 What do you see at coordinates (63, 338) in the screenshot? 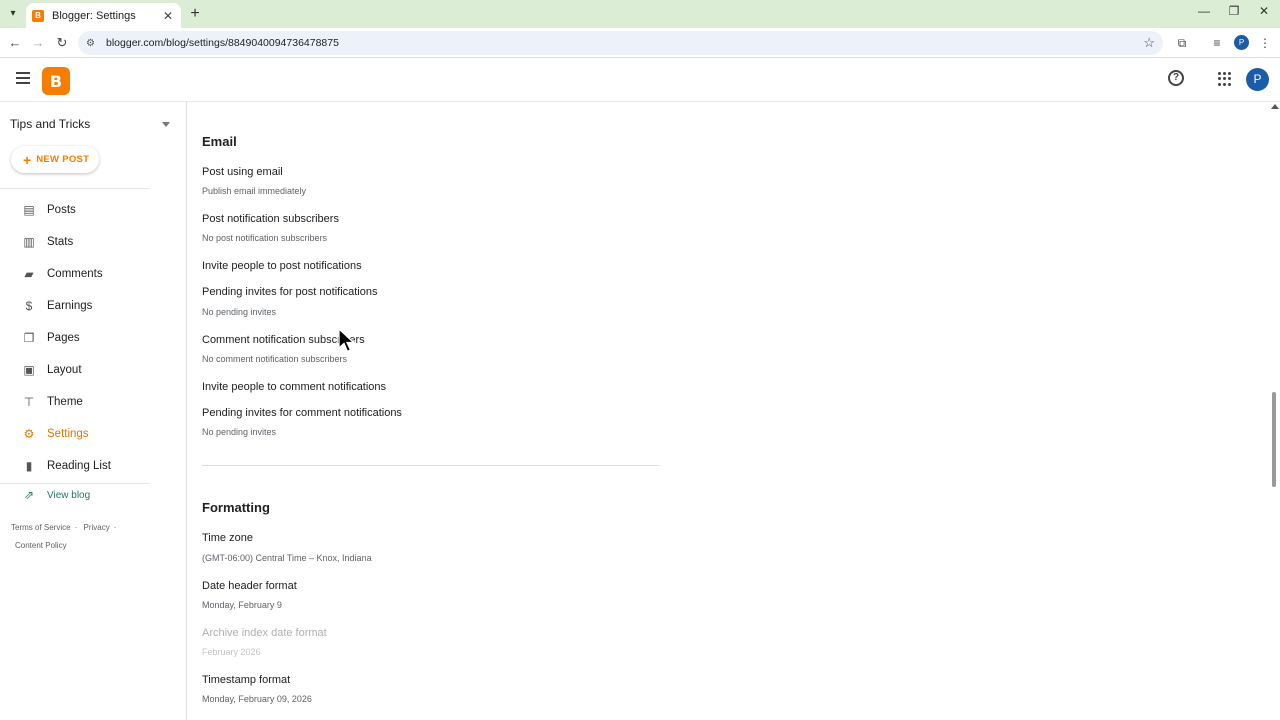
I see `sidebar-item-label: Pages` at bounding box center [63, 338].